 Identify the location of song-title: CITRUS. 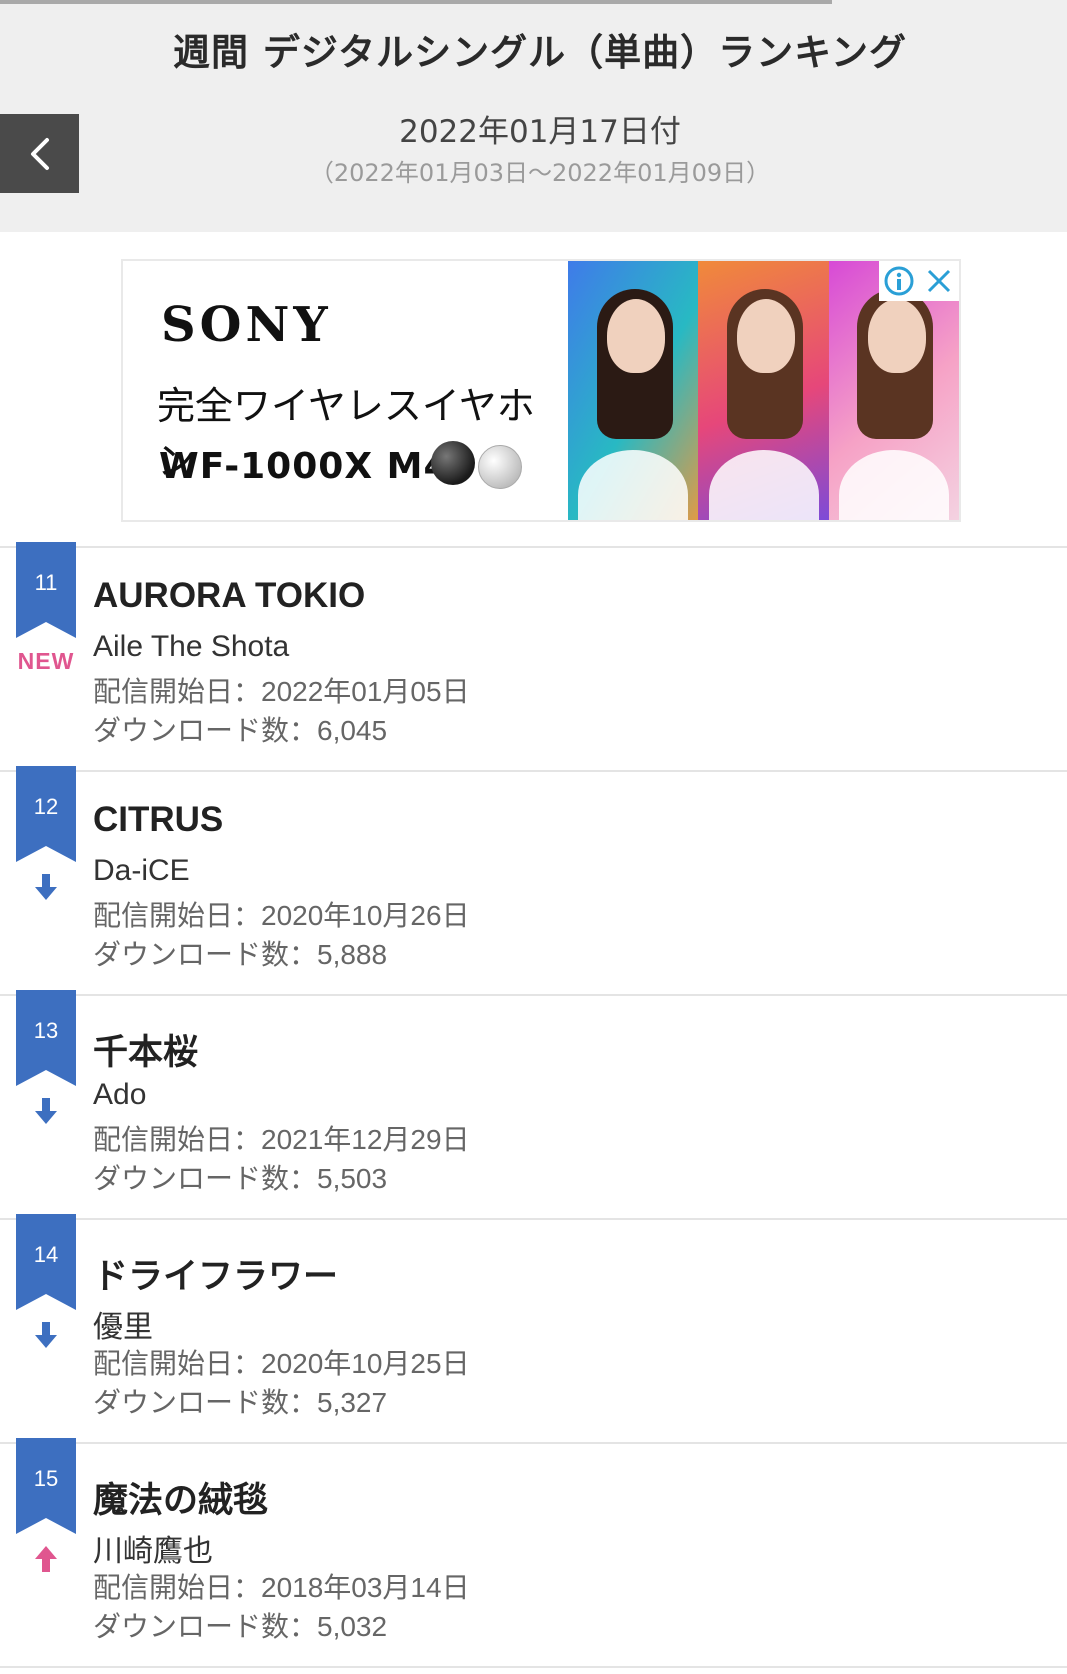
(158, 820).